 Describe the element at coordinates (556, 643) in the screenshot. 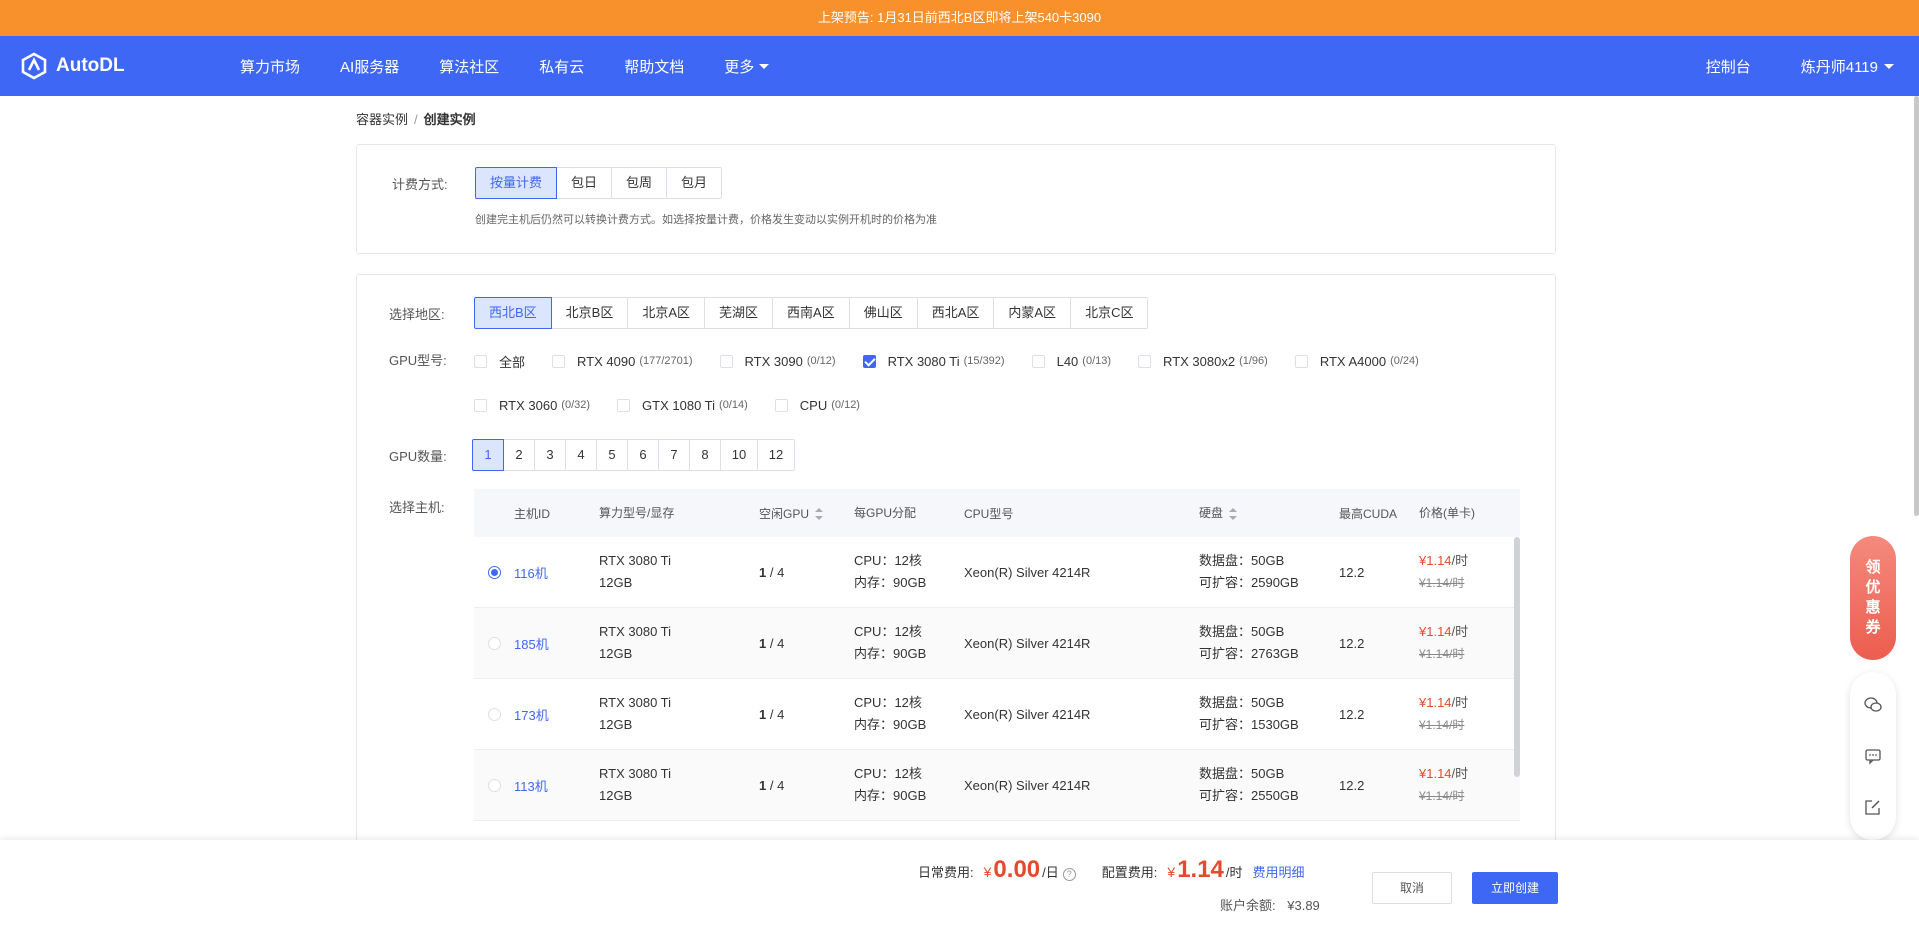

I see `host-id-cell: 185机` at that location.